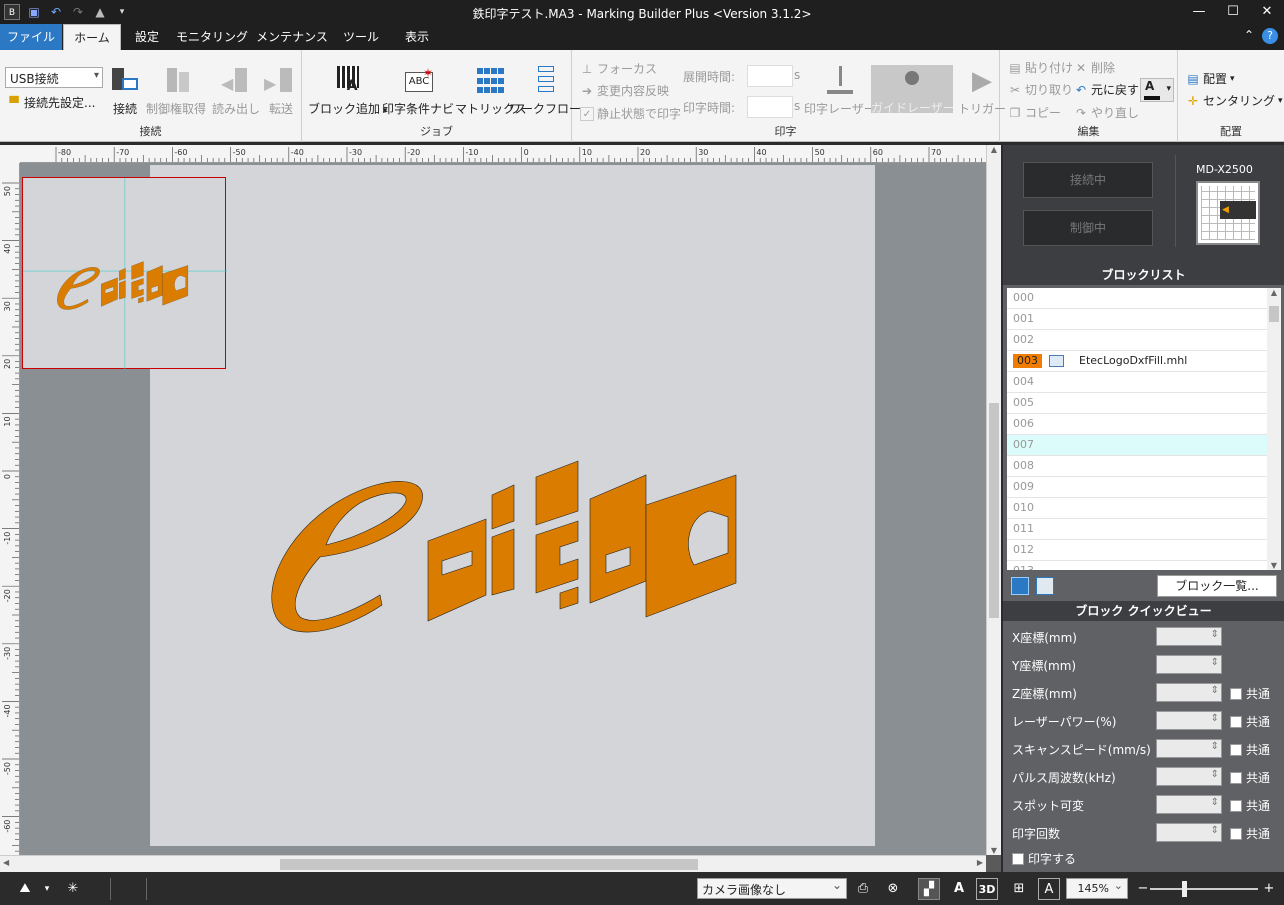  Describe the element at coordinates (630, 113) in the screenshot. I see `static-print-checkbox: ✓ 静止状態で印字` at that location.